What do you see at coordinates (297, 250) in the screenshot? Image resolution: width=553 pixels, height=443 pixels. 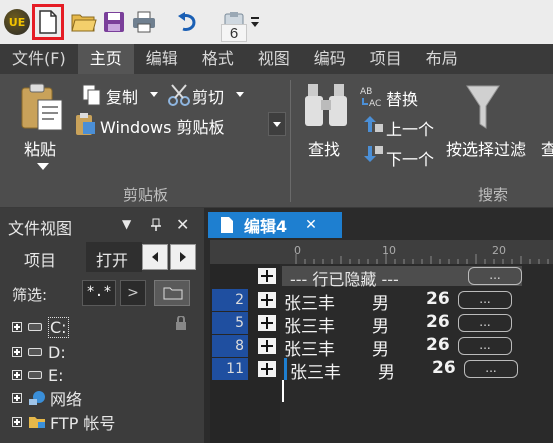 I see `ruler-label: 0` at bounding box center [297, 250].